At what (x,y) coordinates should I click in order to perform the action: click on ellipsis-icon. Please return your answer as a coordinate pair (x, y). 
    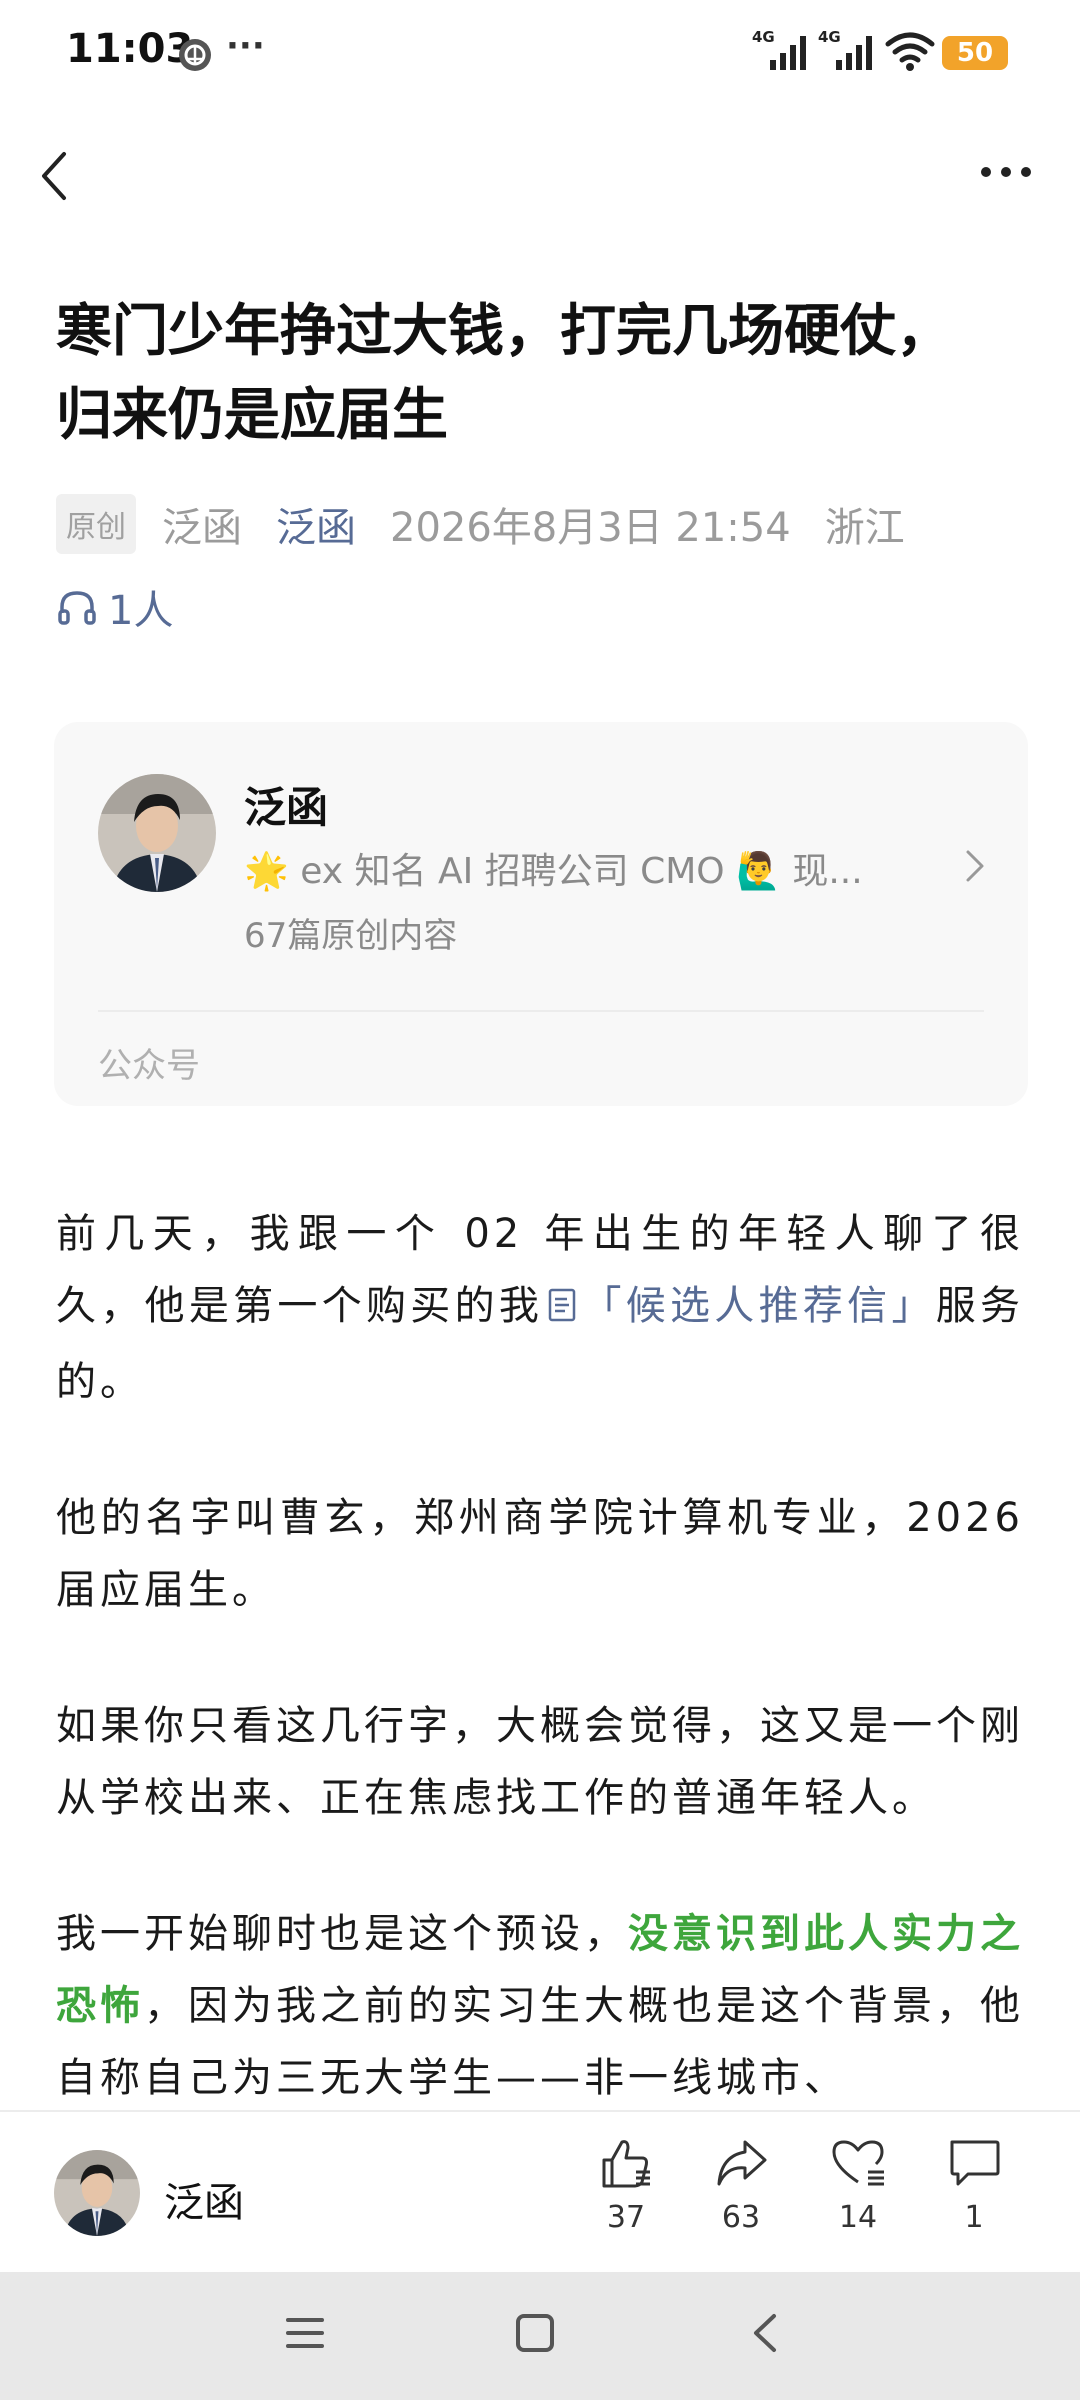
    Looking at the image, I should click on (1006, 174).